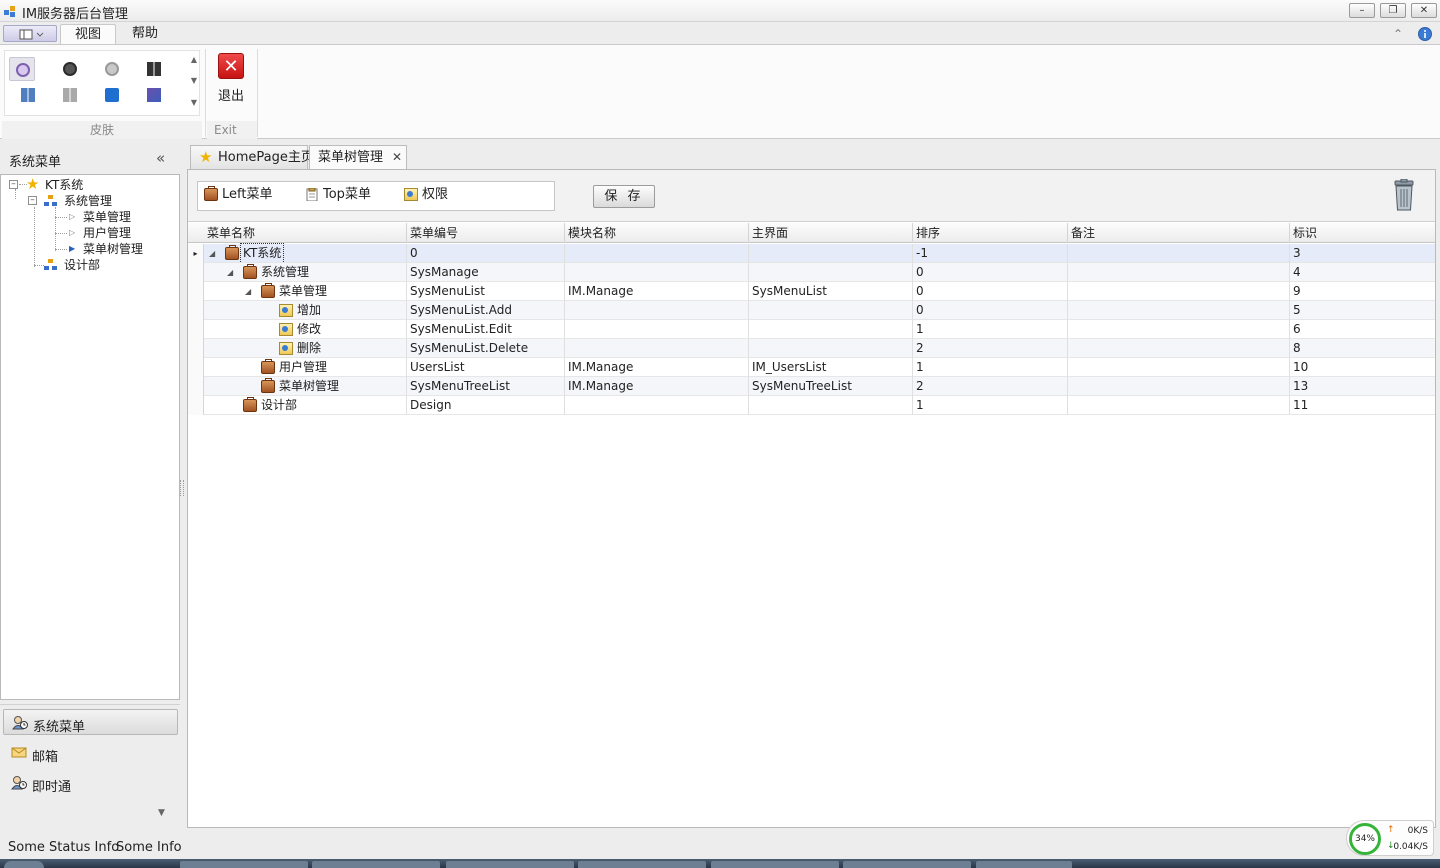 This screenshot has height=868, width=1440. I want to click on cell-id: 10, so click(1362, 367).